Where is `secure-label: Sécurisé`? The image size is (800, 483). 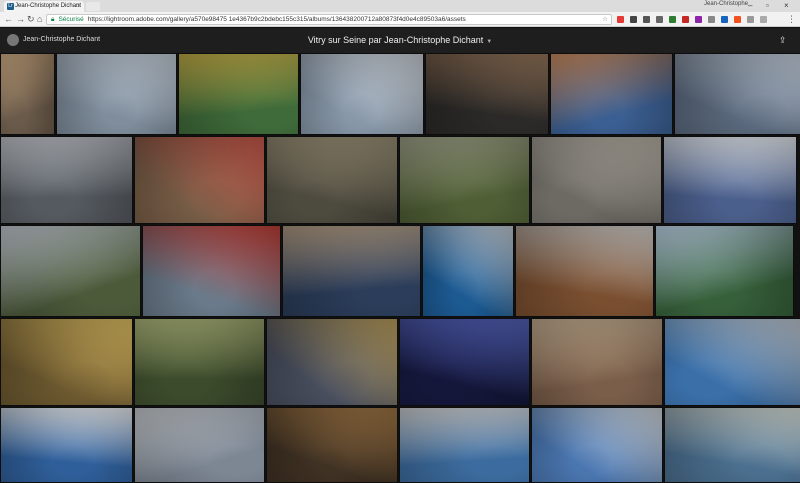
secure-label: Sécurisé is located at coordinates (71, 19).